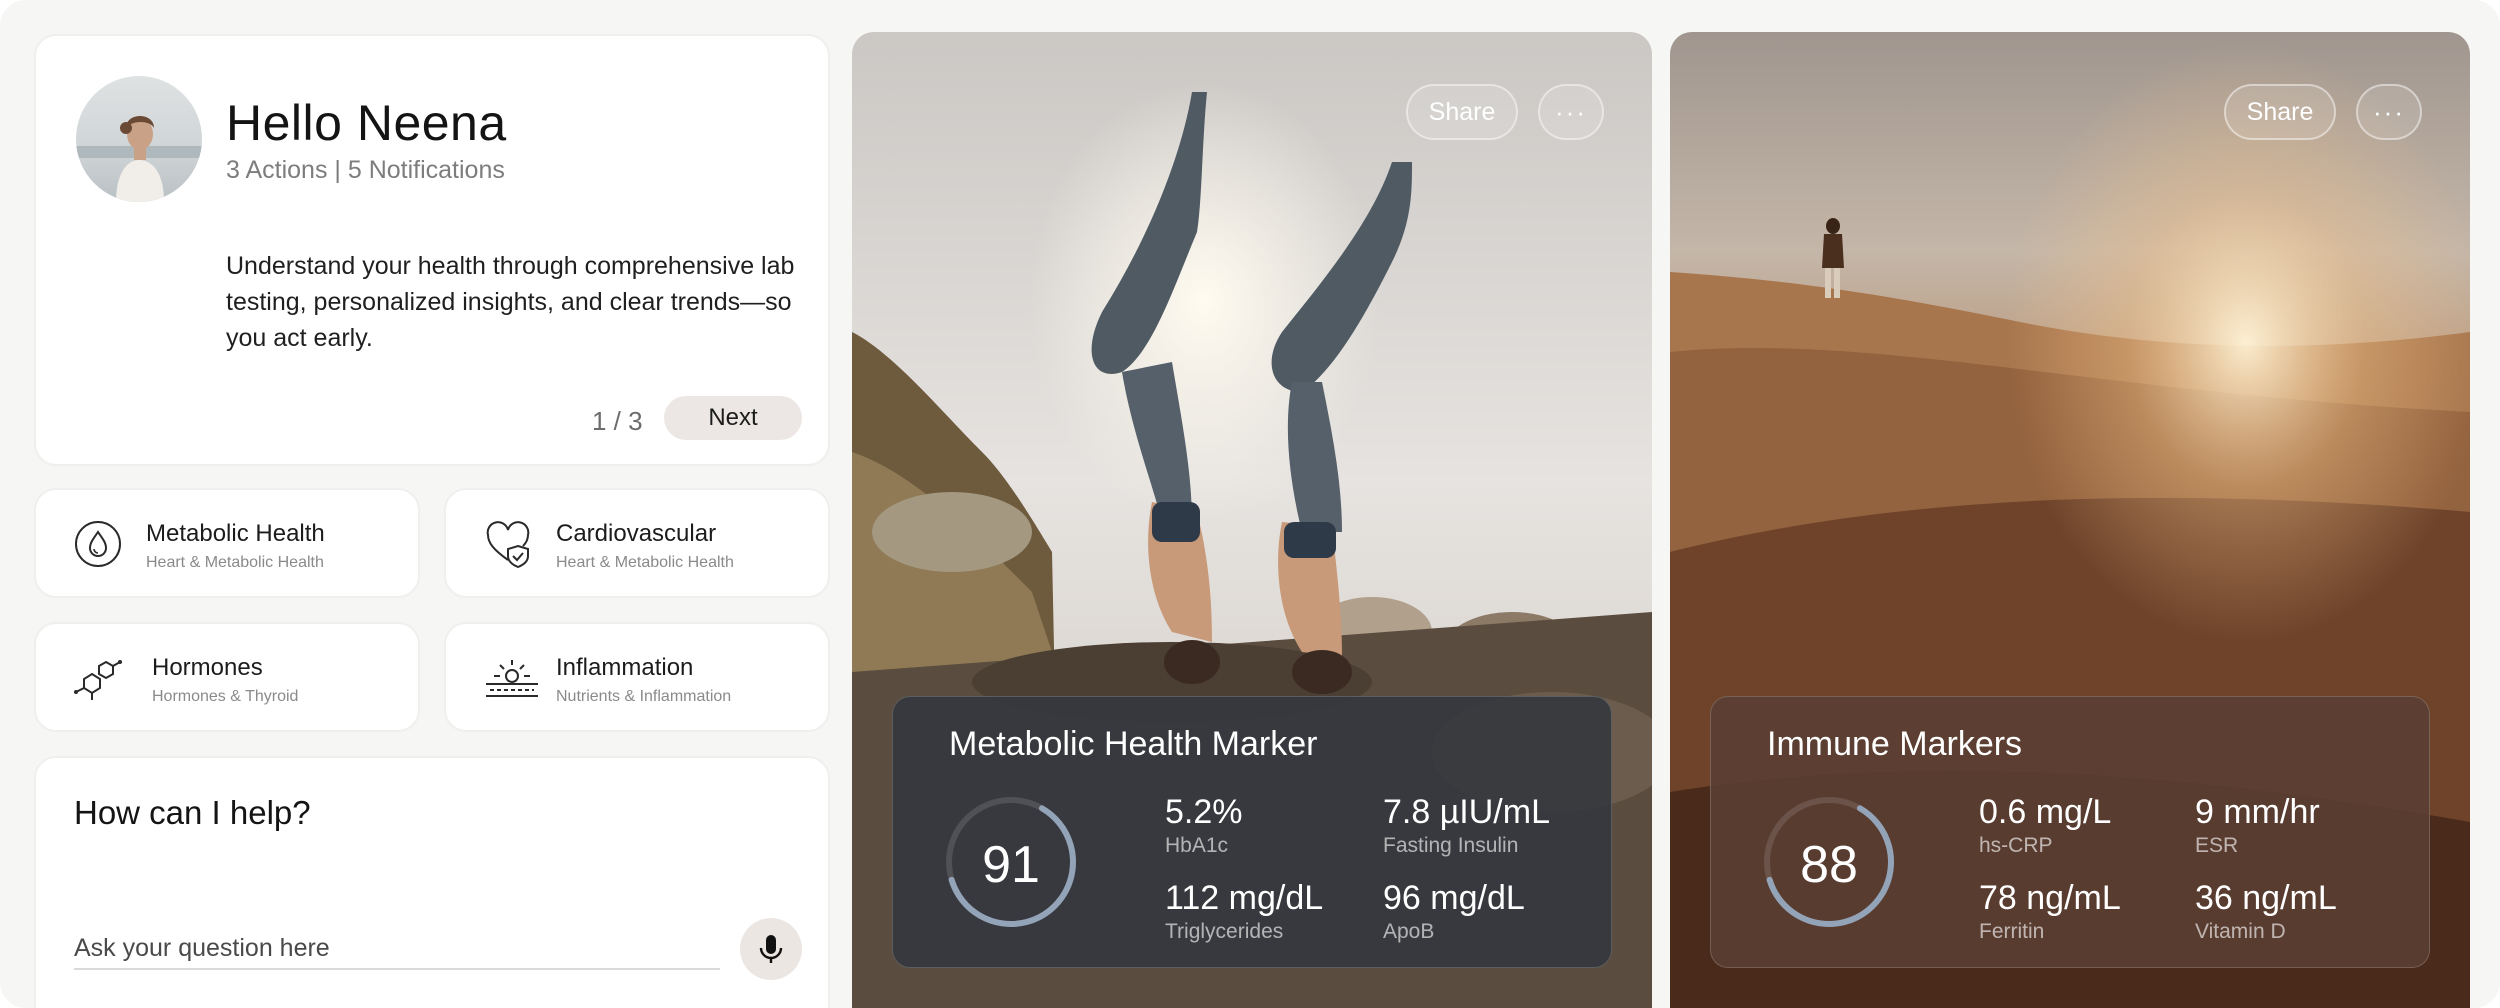  What do you see at coordinates (2266, 898) in the screenshot?
I see `metric-value: 36 ng/mL` at bounding box center [2266, 898].